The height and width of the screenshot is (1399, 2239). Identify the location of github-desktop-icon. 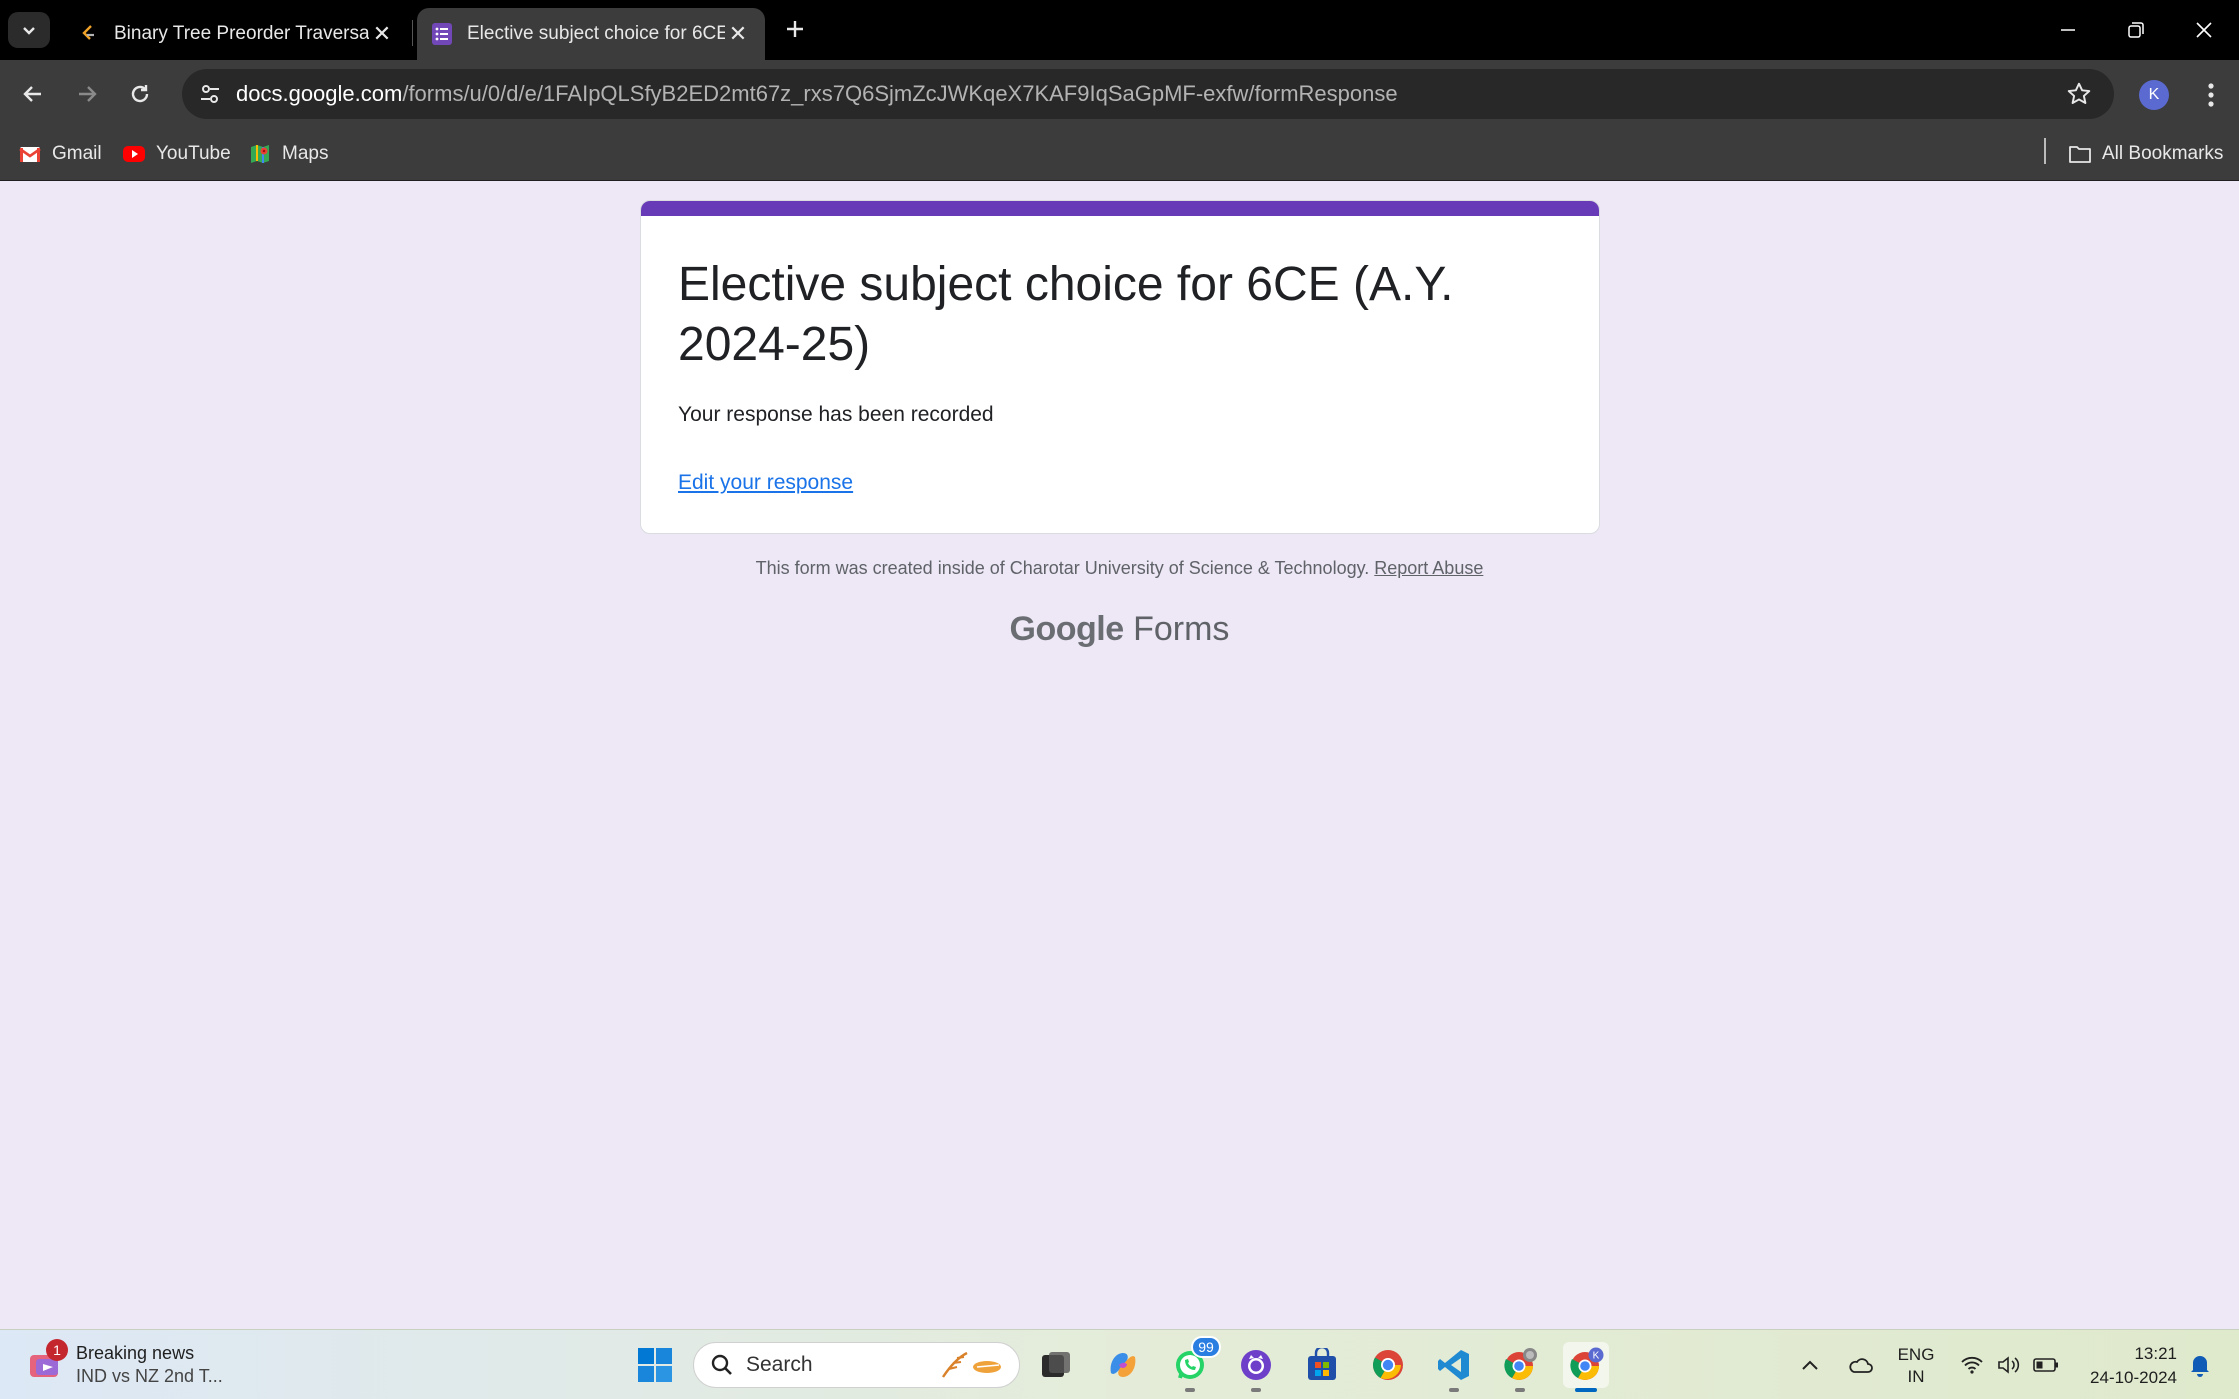
(1256, 1365).